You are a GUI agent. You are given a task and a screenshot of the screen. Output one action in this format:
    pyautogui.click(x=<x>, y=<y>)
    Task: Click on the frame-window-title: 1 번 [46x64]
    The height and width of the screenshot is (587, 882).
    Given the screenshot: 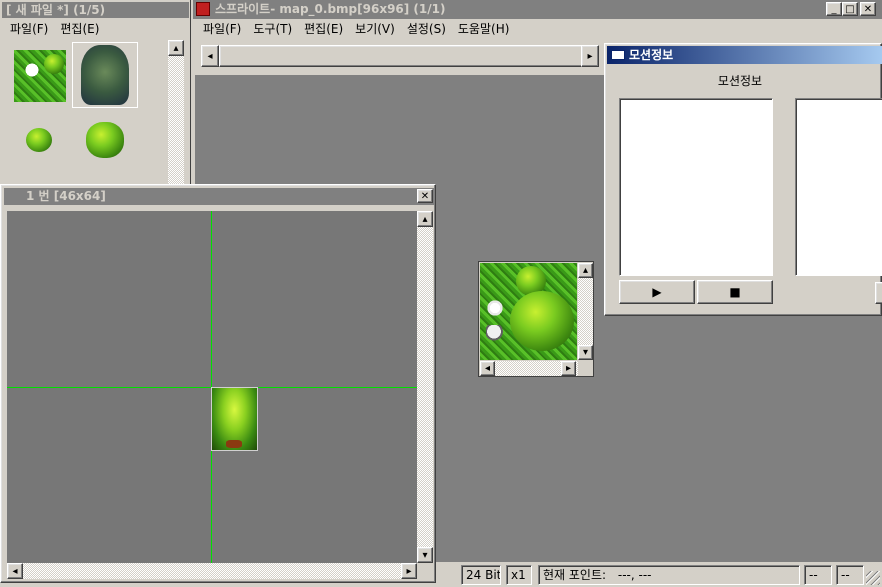 What is the action you would take?
    pyautogui.click(x=66, y=196)
    